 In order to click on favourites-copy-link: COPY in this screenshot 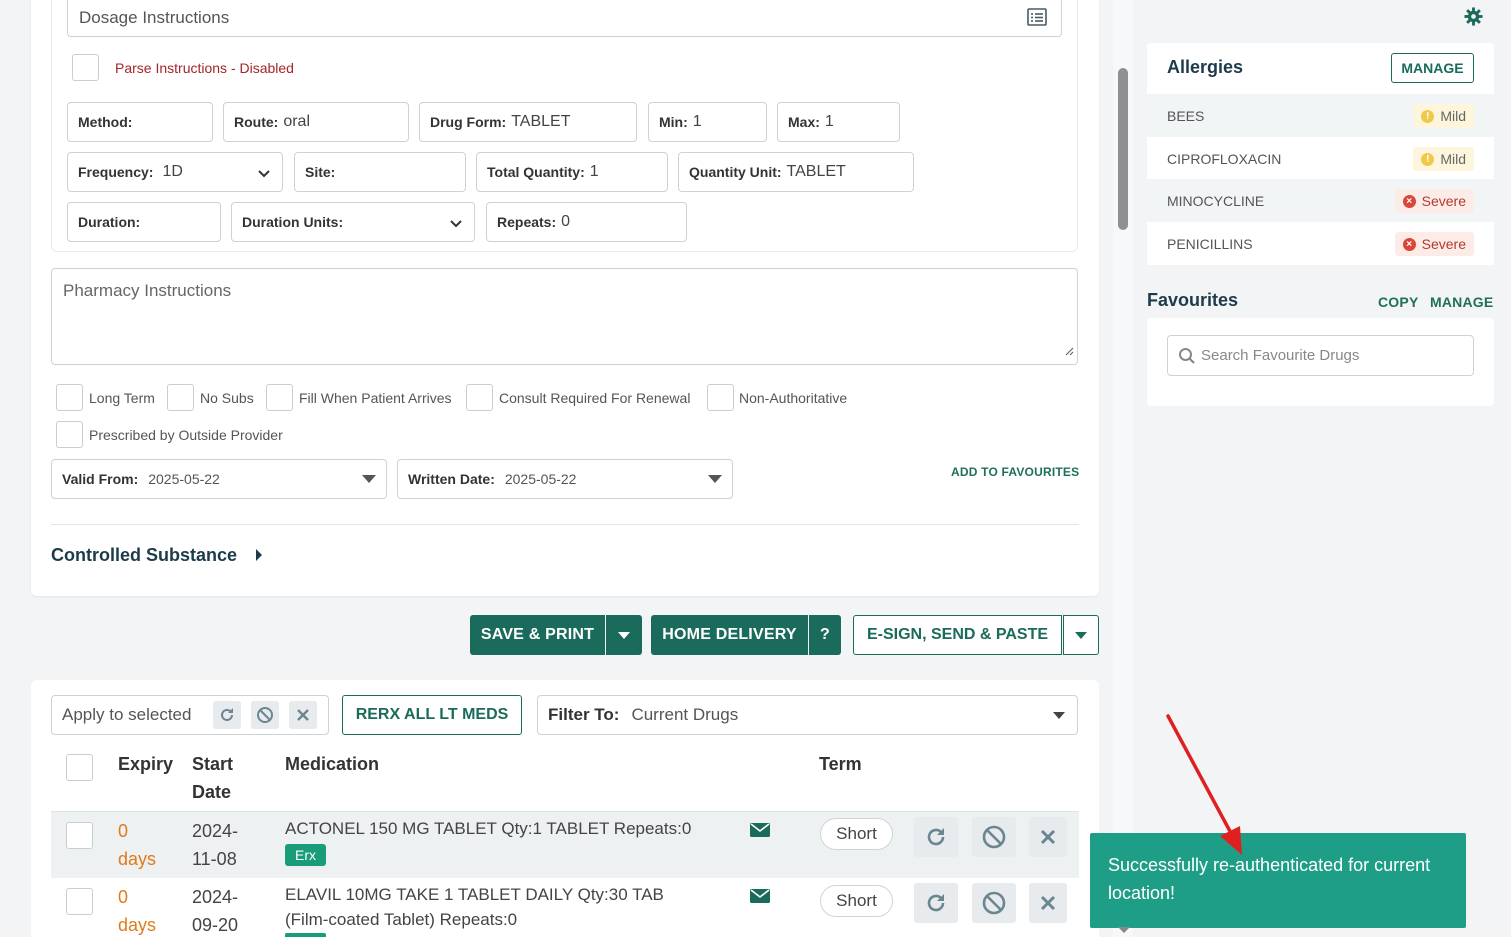, I will do `click(1398, 302)`.